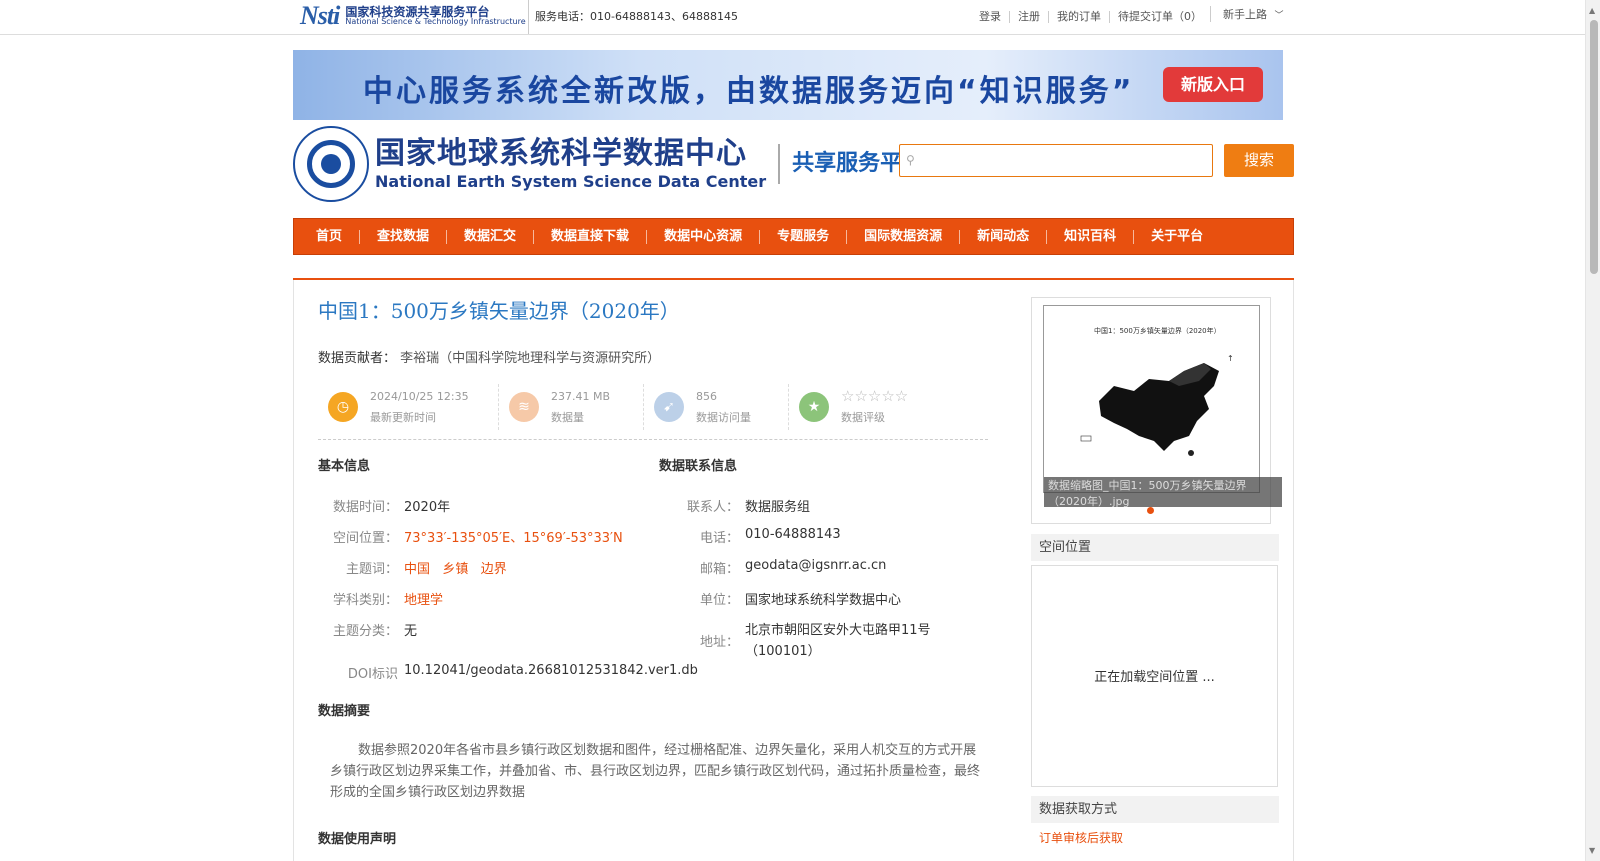 The width and height of the screenshot is (1600, 861). What do you see at coordinates (990, 17) in the screenshot?
I see `login-link: 登录` at bounding box center [990, 17].